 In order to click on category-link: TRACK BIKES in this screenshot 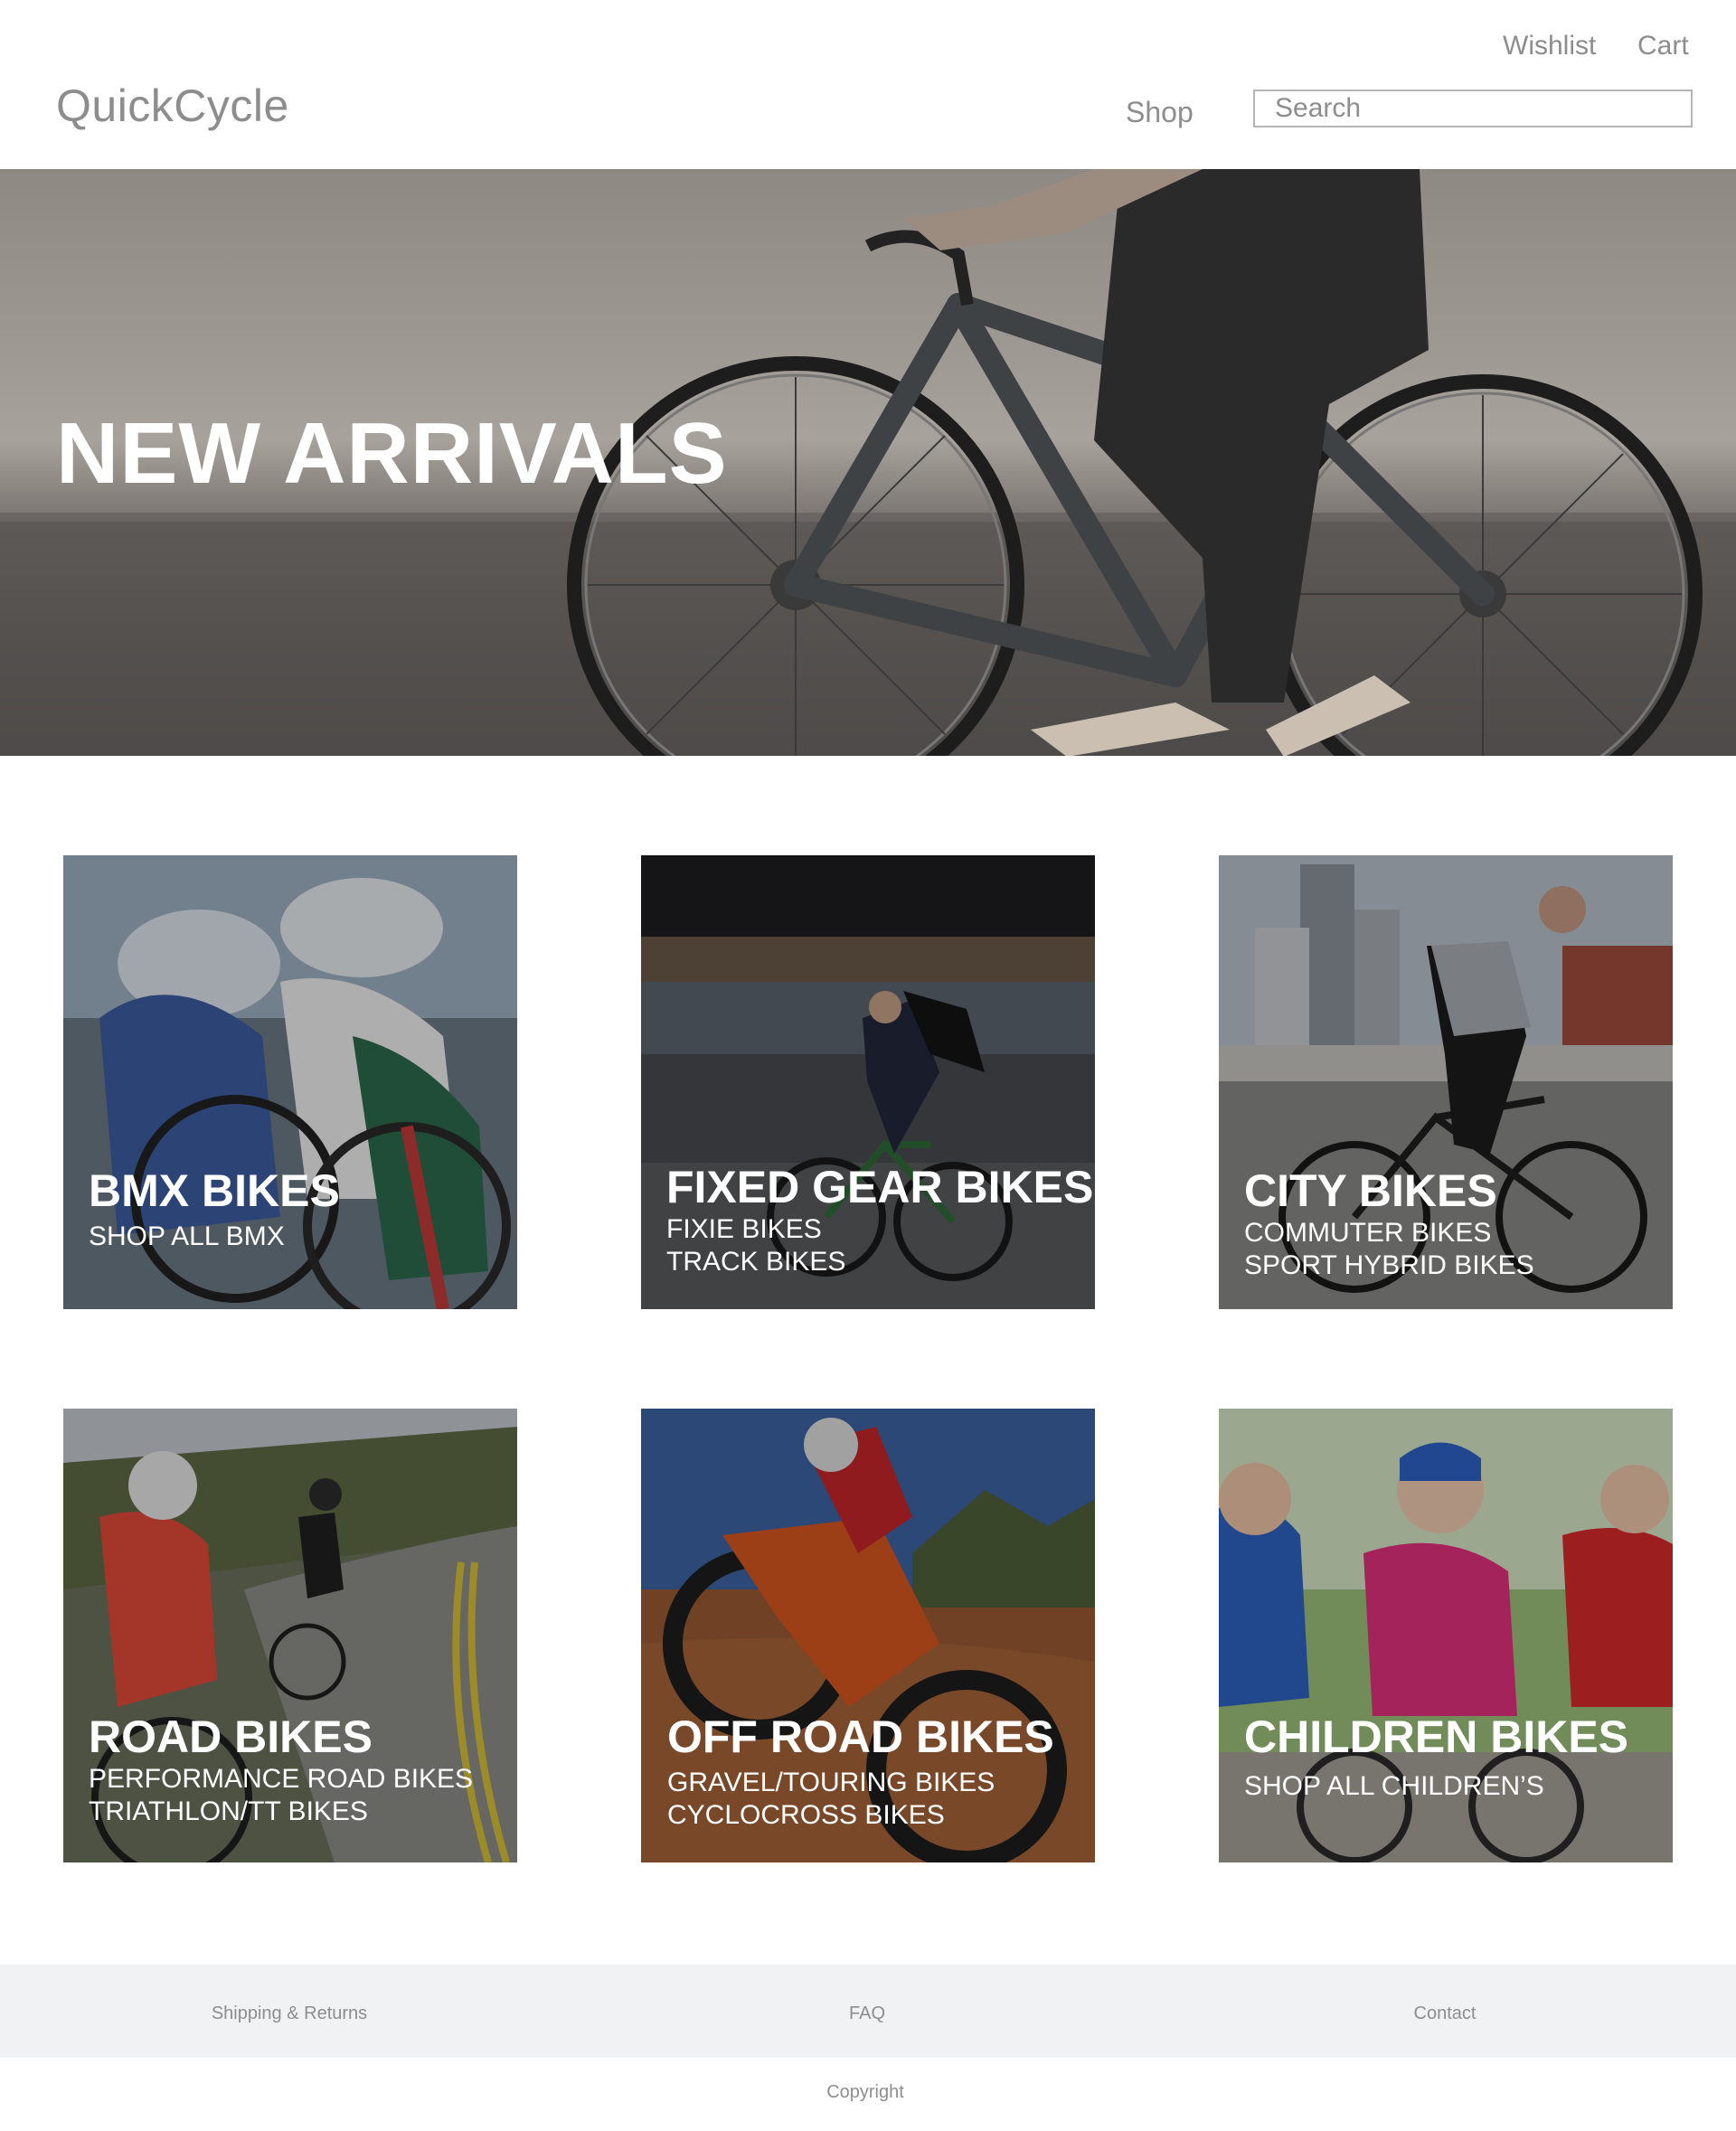, I will do `click(880, 1262)`.